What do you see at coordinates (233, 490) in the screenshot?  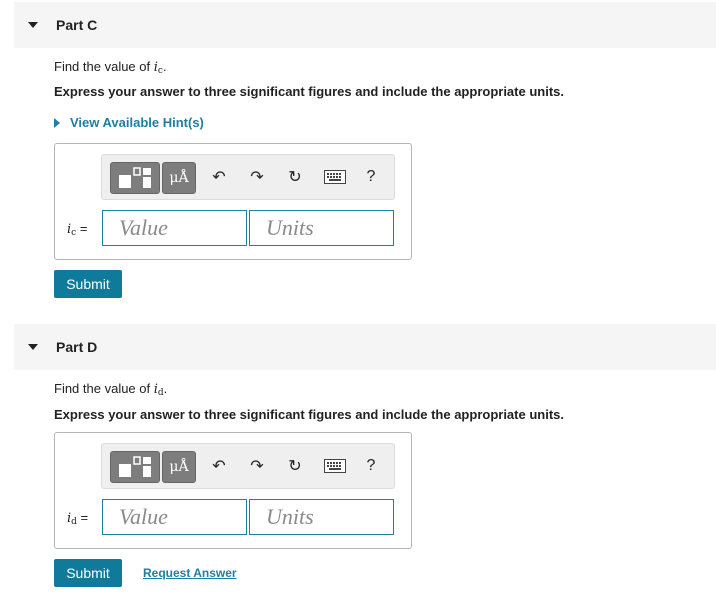 I see `part-d-answer-box: μÅ ↶ ↷ ↻ ? id =` at bounding box center [233, 490].